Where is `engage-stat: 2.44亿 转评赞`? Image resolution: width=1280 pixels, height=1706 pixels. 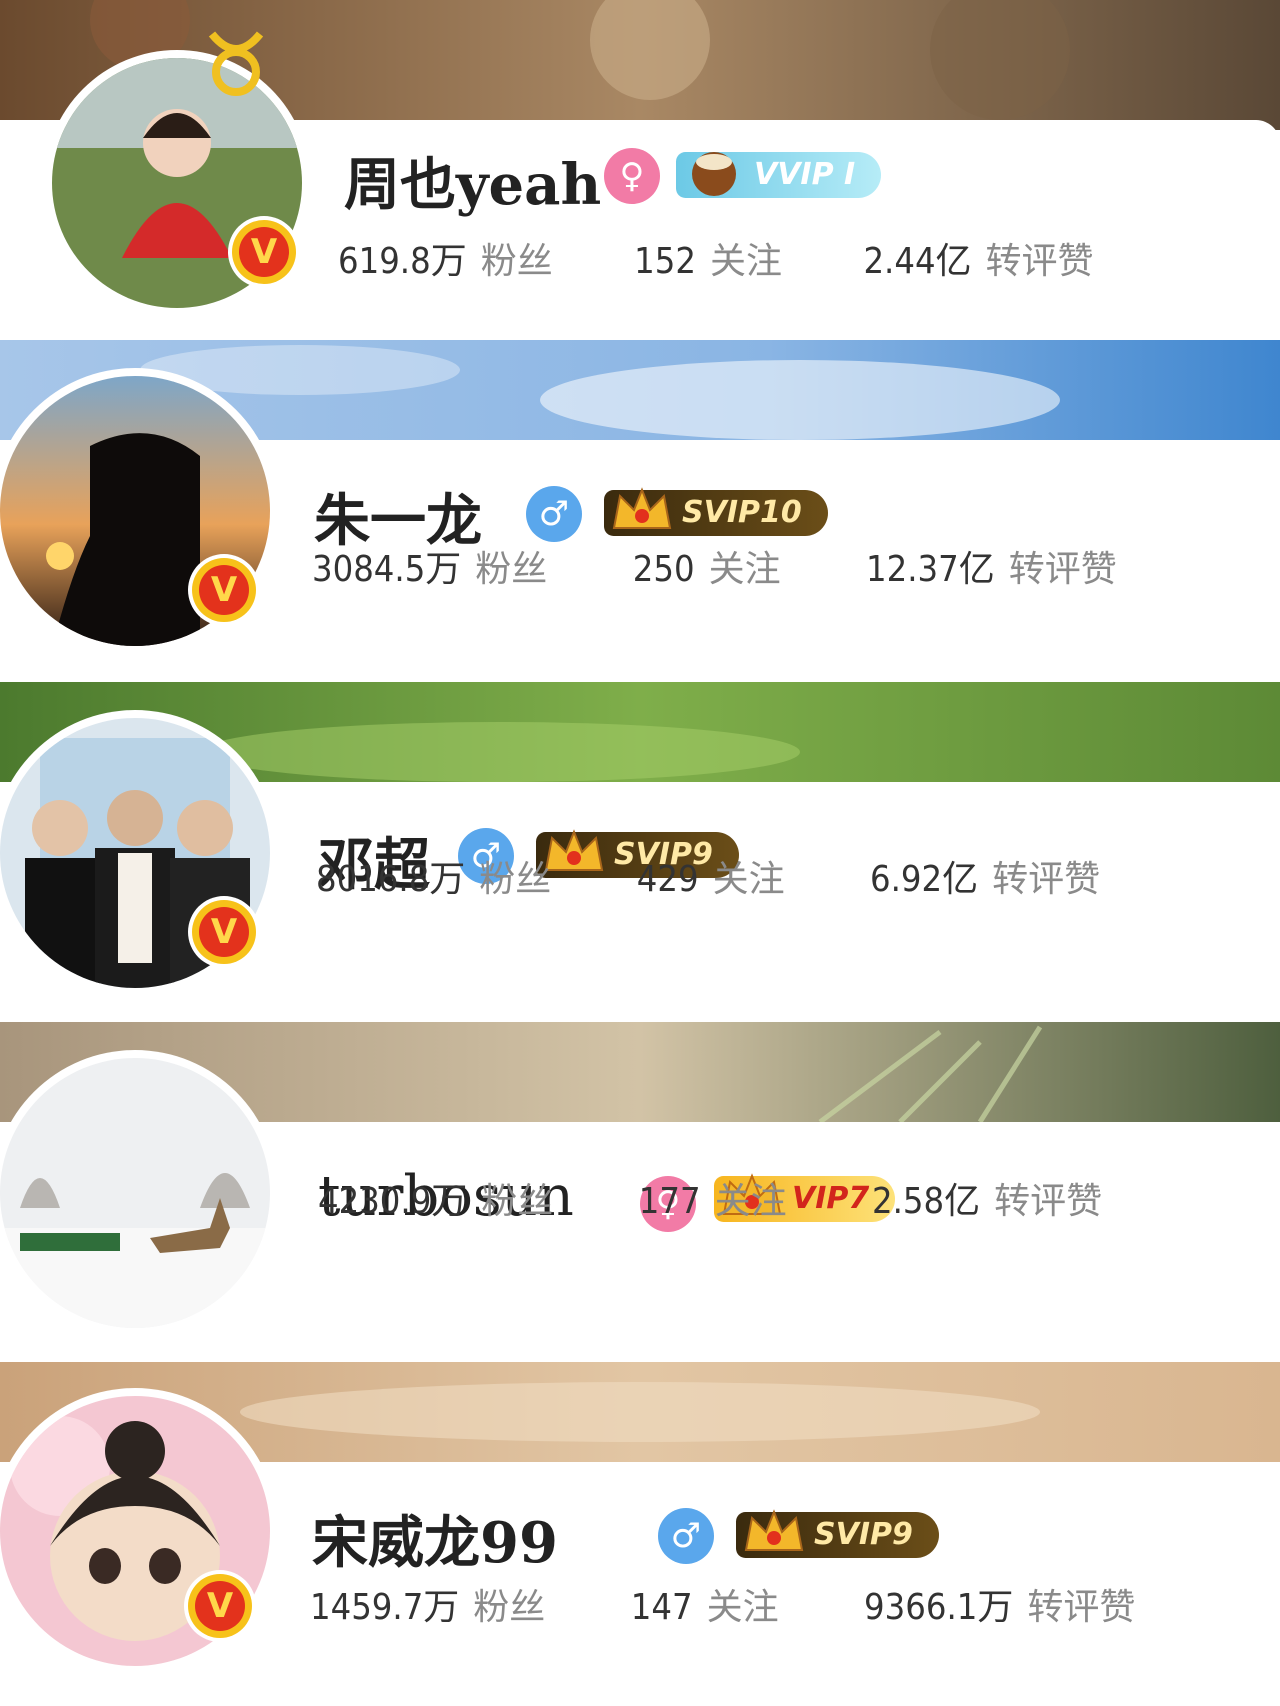 engage-stat: 2.44亿 转评赞 is located at coordinates (978, 261).